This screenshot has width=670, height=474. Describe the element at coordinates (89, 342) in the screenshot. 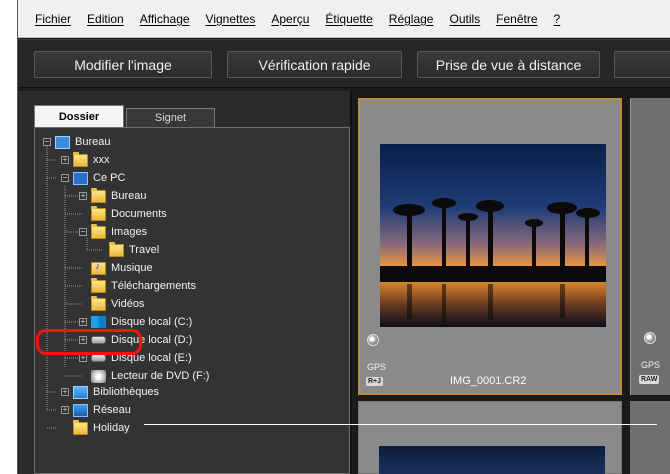

I see `holiday-highlight-circle` at that location.